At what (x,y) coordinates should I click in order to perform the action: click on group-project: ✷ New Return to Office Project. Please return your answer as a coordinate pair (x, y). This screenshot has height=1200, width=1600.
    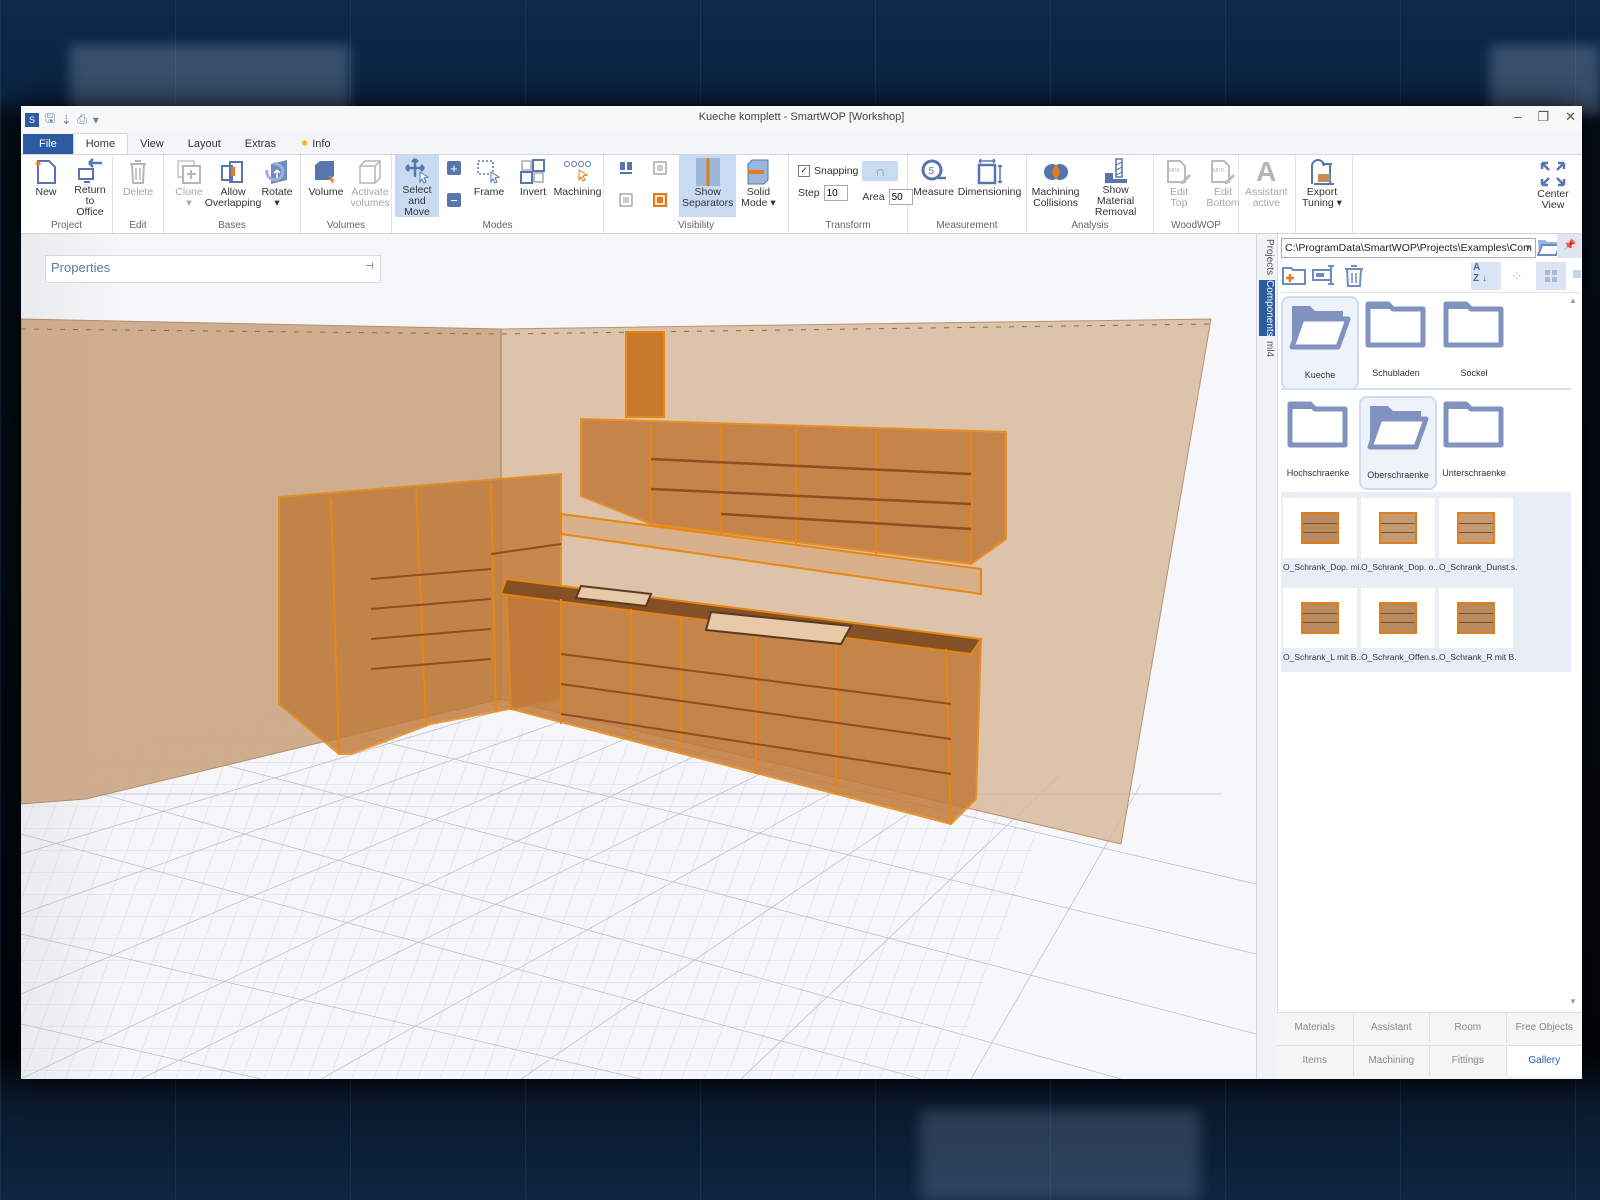
    Looking at the image, I should click on (67, 194).